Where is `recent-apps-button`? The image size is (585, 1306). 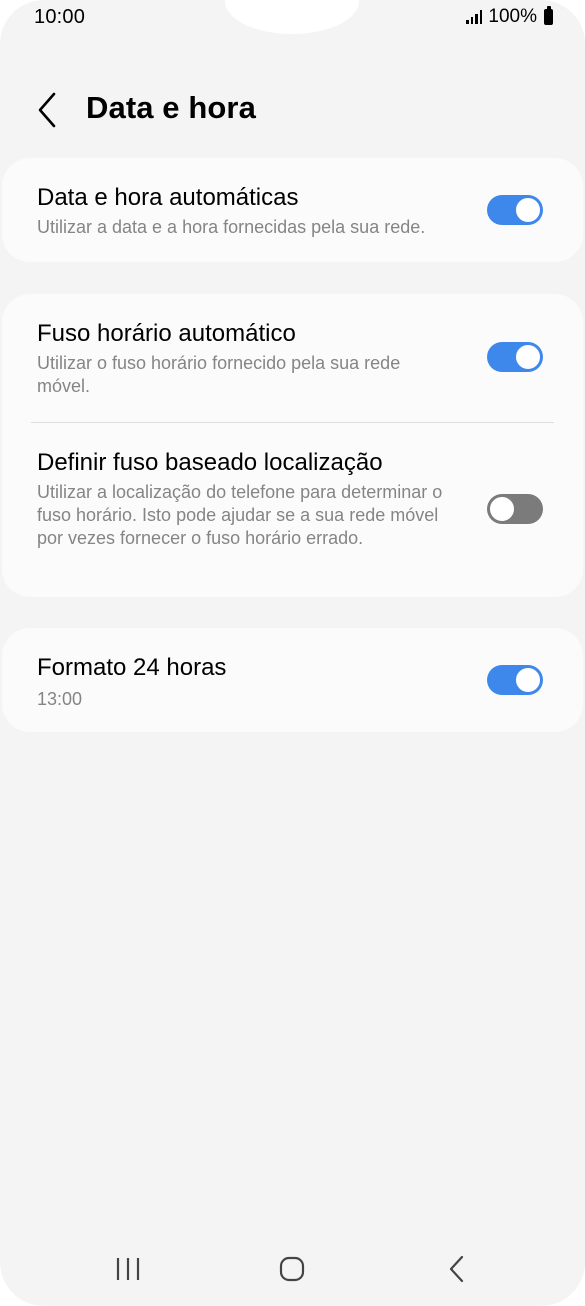 recent-apps-button is located at coordinates (128, 1271).